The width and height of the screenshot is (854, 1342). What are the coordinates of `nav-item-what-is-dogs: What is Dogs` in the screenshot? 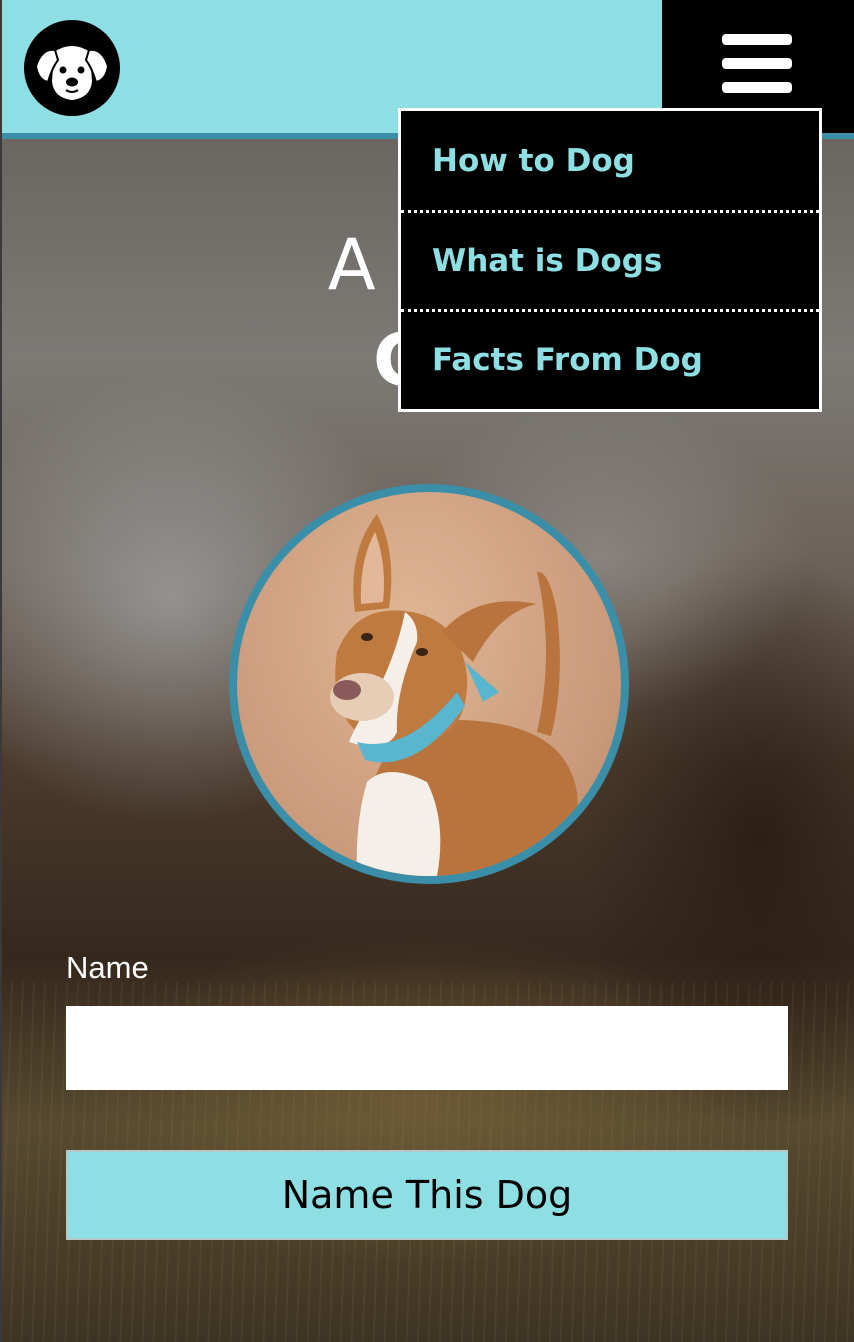 It's located at (610, 259).